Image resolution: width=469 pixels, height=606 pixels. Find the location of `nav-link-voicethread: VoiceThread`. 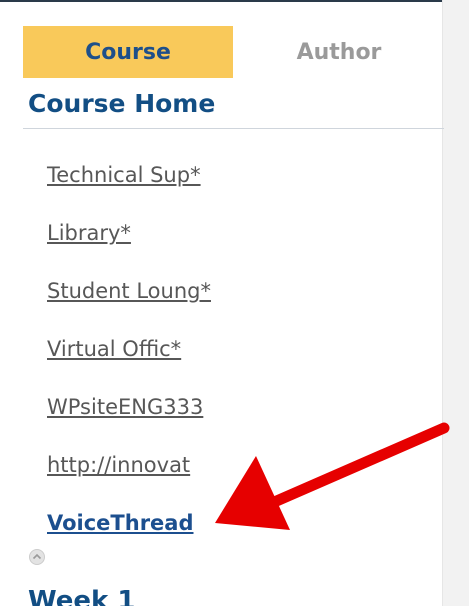

nav-link-voicethread: VoiceThread is located at coordinates (120, 523).